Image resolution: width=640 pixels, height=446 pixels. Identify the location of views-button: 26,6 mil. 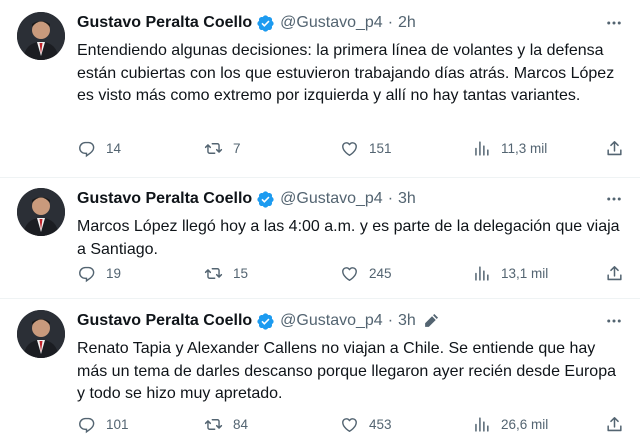
(510, 424).